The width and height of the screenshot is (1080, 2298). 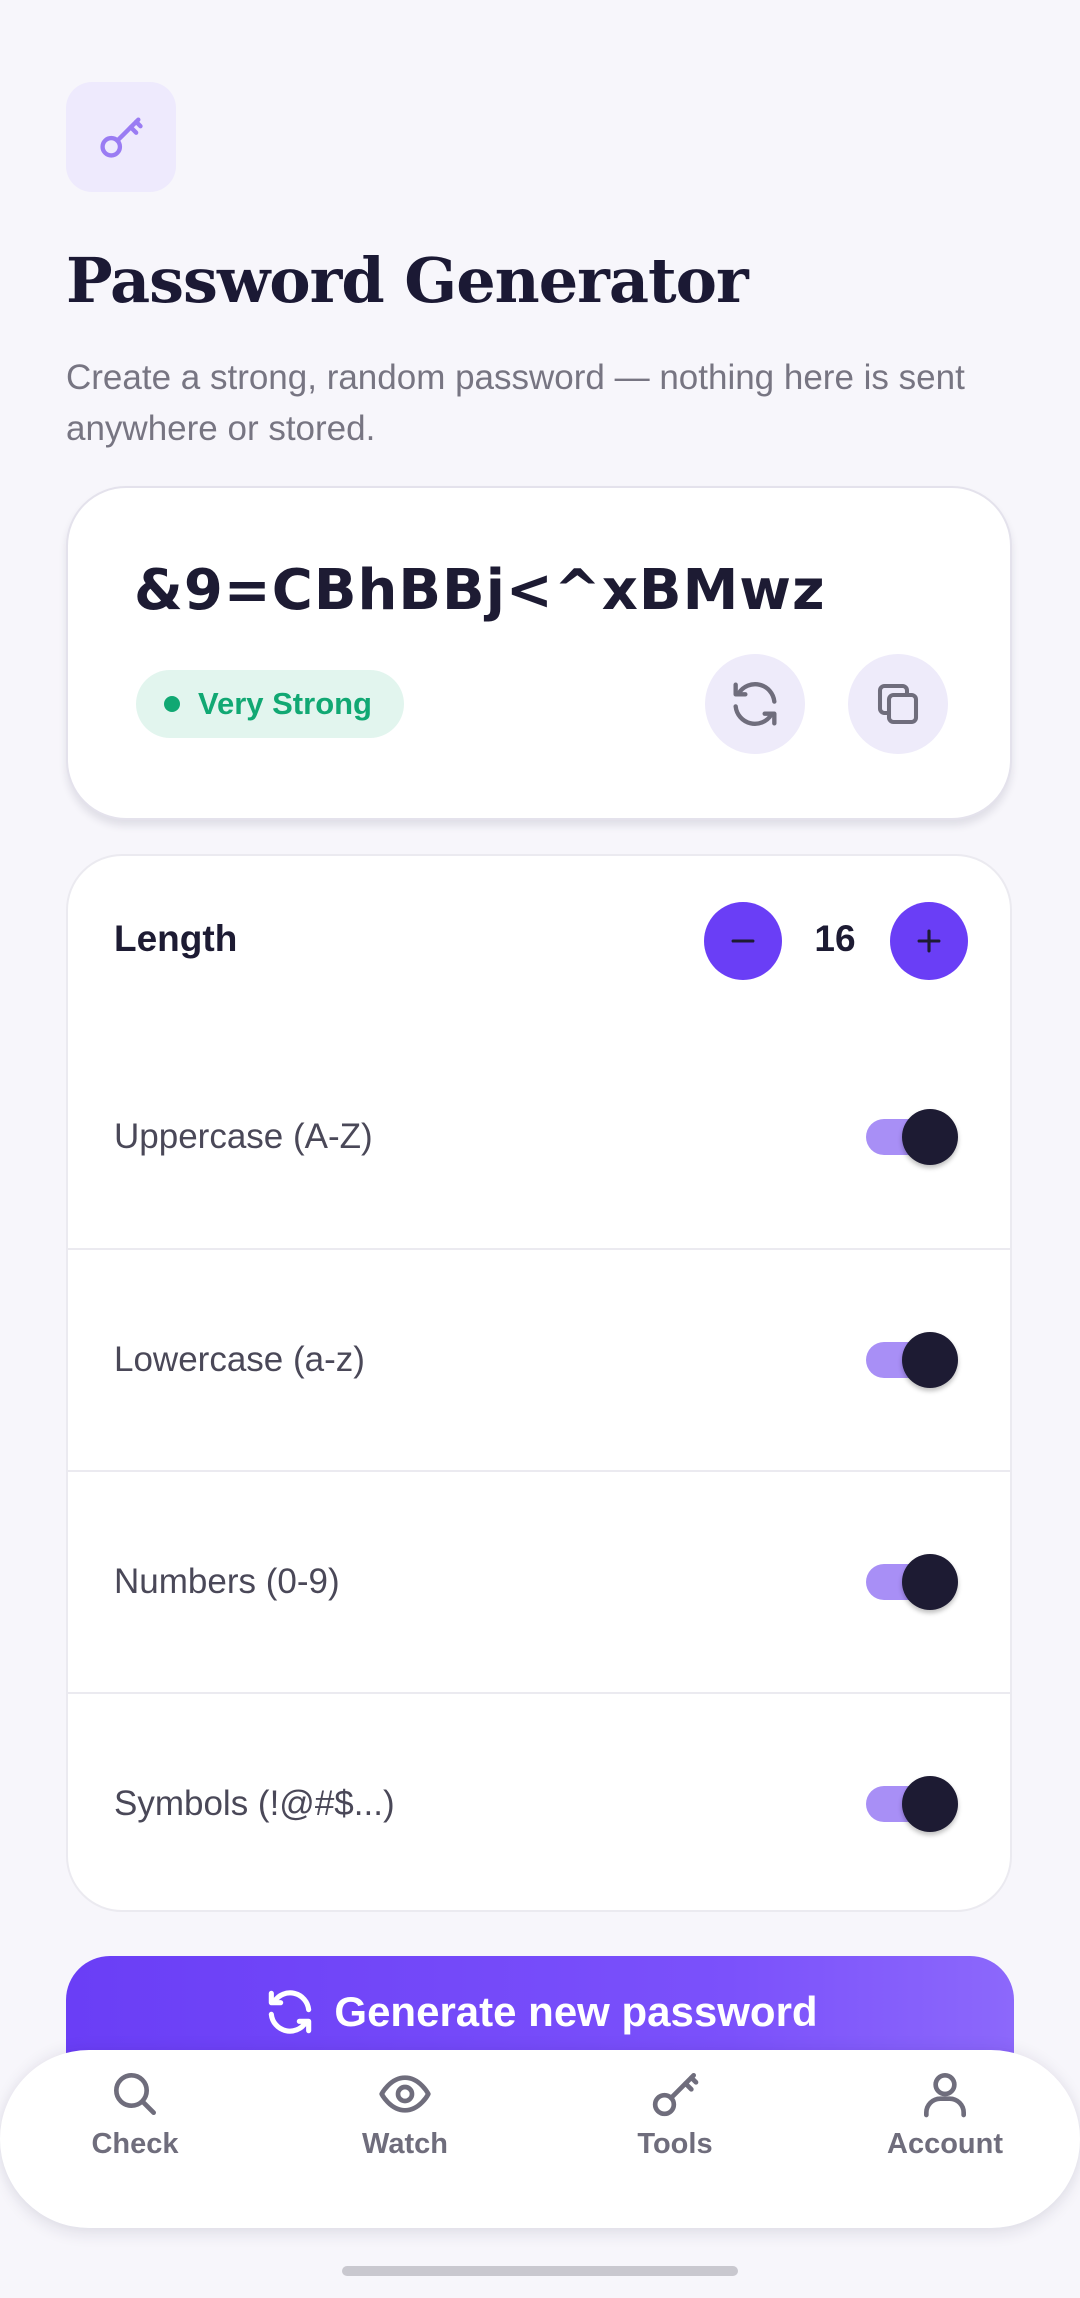 I want to click on symbols-toggle, so click(x=912, y=1804).